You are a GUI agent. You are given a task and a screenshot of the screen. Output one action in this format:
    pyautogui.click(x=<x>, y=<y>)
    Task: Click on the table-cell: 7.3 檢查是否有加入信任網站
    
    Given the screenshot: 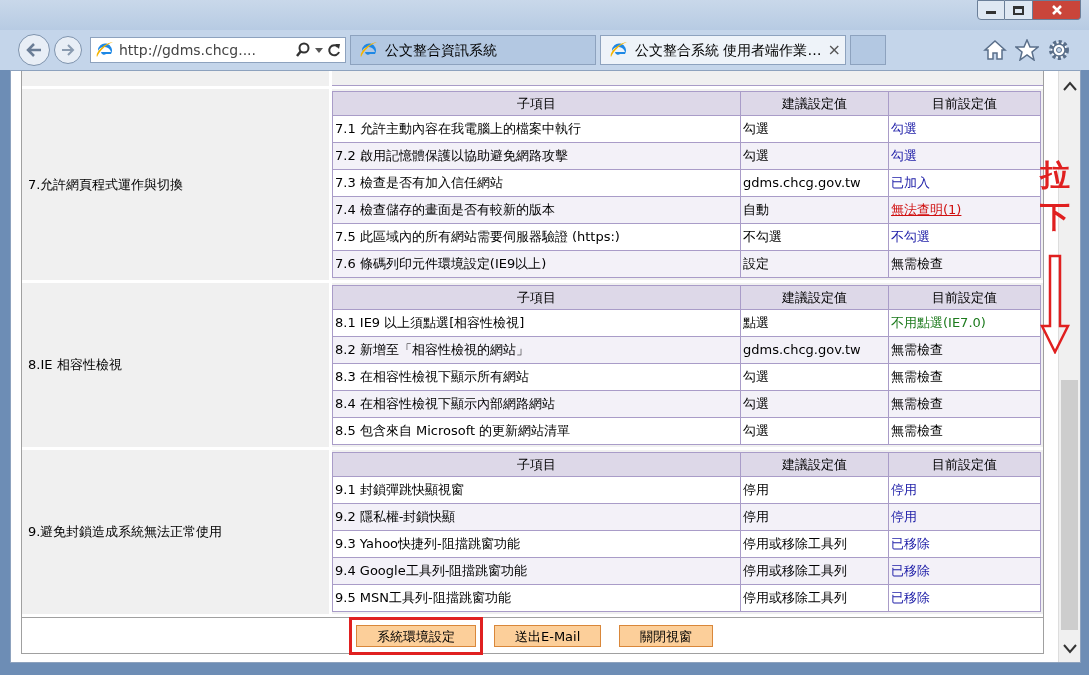 What is the action you would take?
    pyautogui.click(x=536, y=183)
    